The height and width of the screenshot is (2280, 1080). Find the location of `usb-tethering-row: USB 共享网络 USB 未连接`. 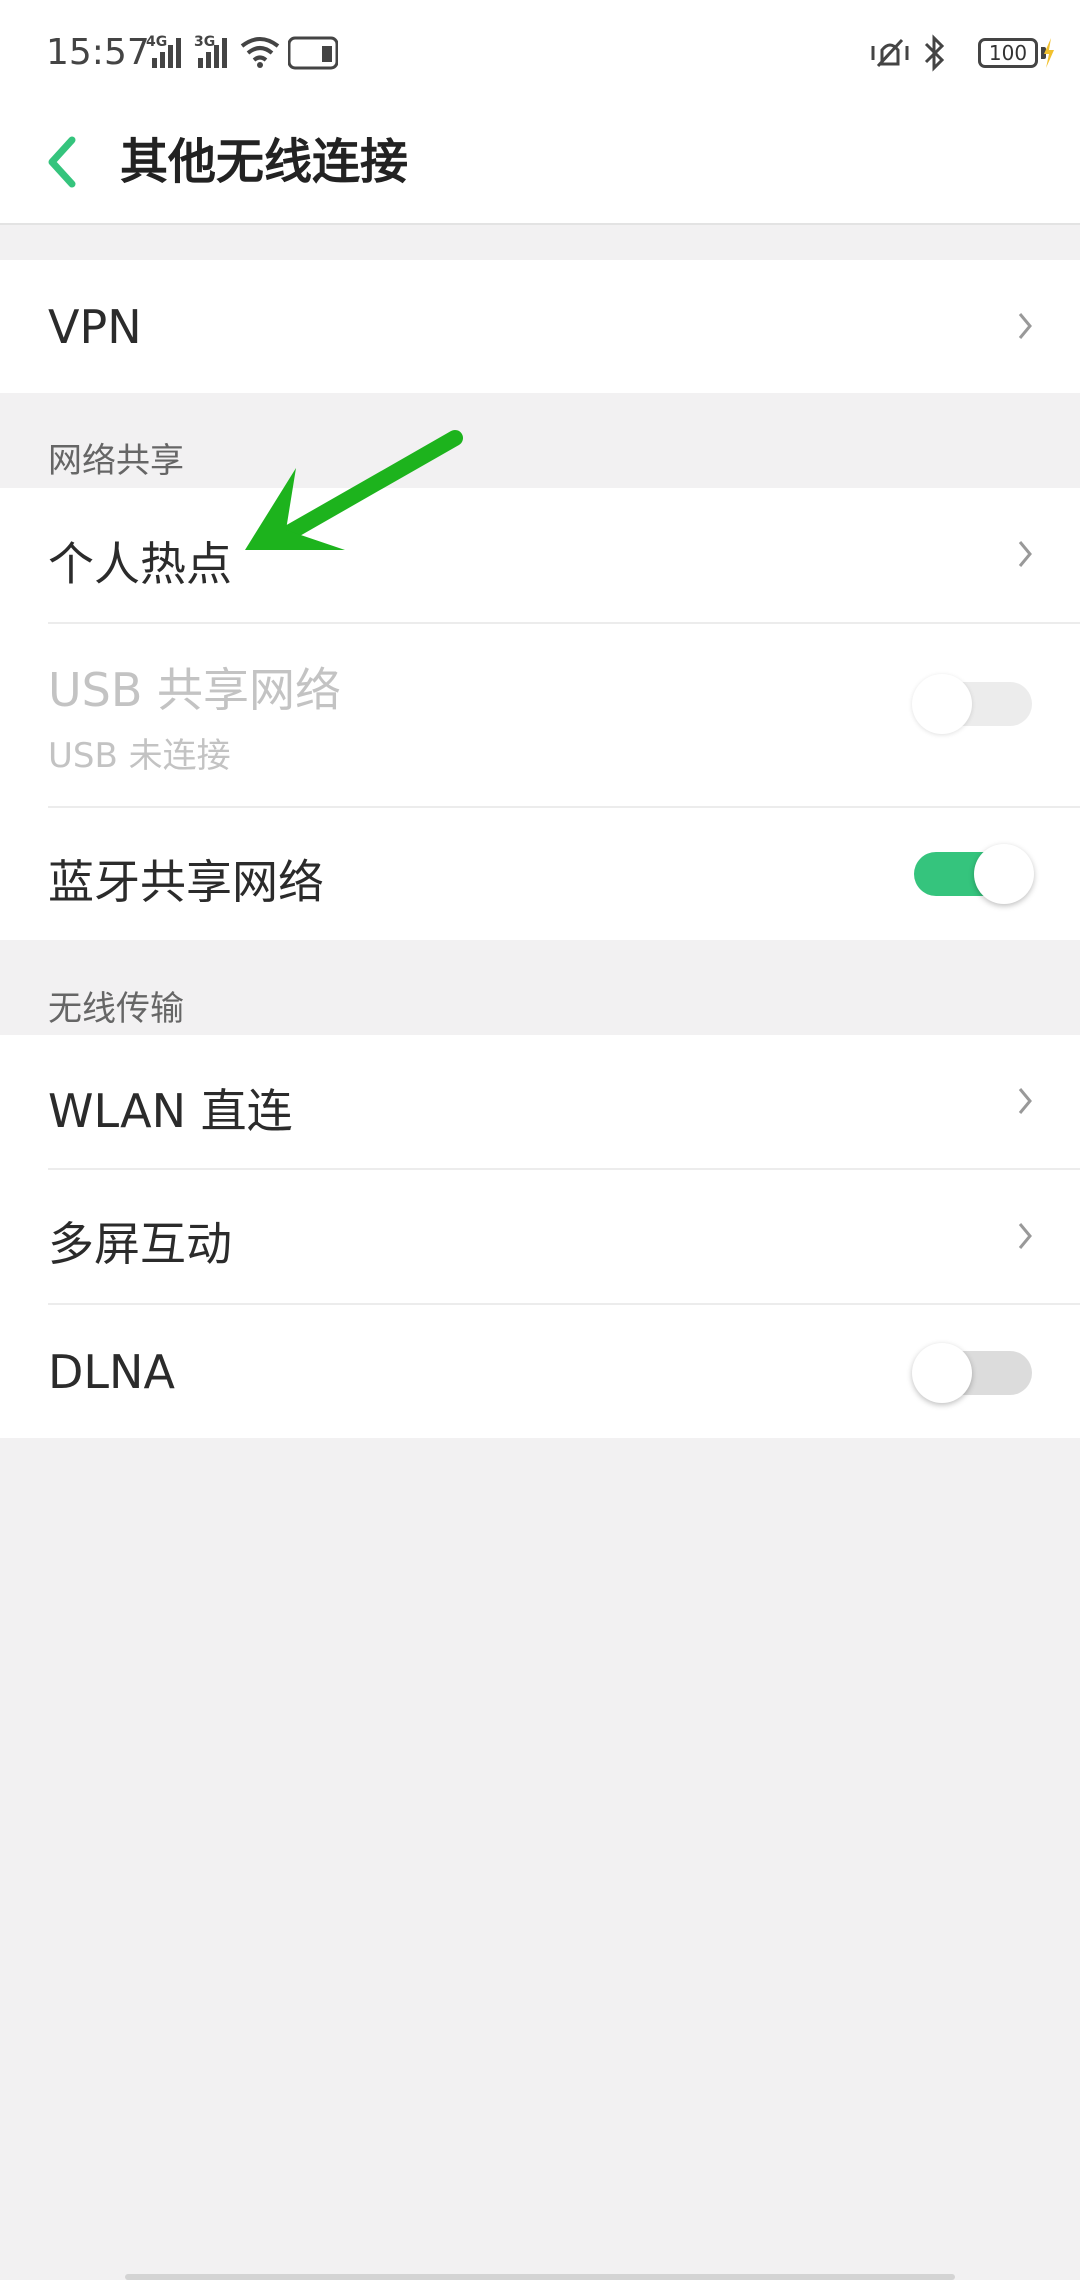

usb-tethering-row: USB 共享网络 USB 未连接 is located at coordinates (540, 715).